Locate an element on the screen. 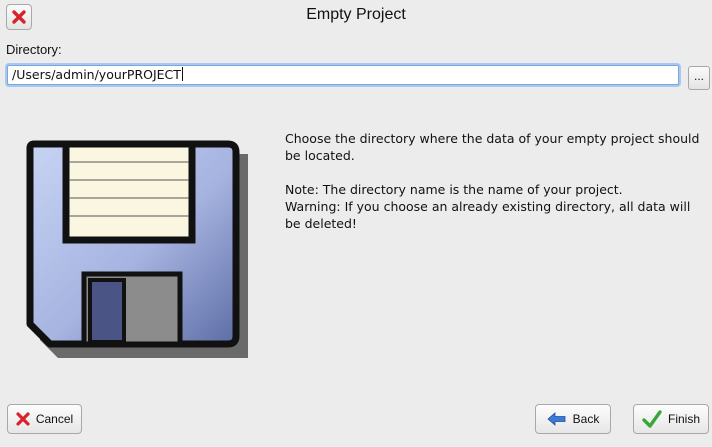 This screenshot has height=447, width=712. directory-input: /Users/admin/yourPROJECT is located at coordinates (343, 75).